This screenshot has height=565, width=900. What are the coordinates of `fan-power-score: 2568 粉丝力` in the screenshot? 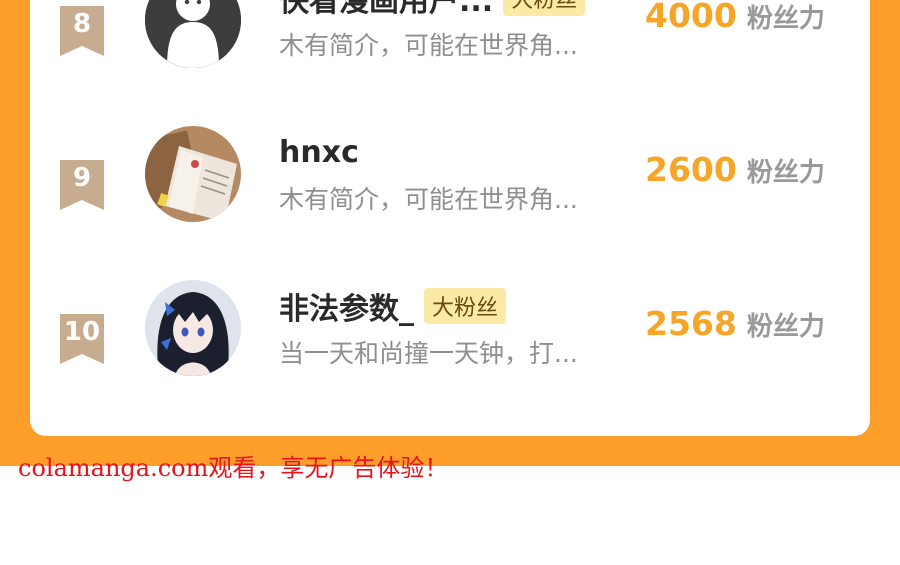 It's located at (735, 323).